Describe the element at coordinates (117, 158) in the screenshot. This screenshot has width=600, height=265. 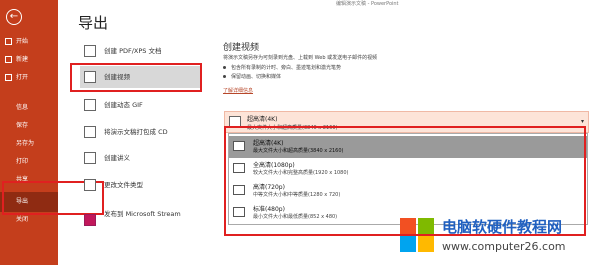
I see `option-label: 创建讲义` at that location.